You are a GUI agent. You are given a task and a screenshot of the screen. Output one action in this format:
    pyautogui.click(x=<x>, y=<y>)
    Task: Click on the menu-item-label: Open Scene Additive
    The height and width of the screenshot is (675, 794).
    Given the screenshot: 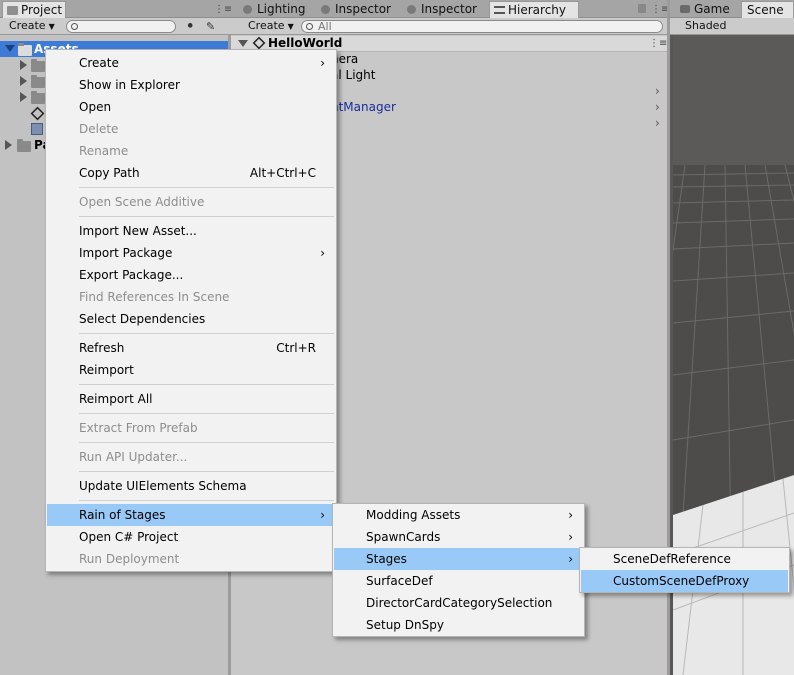 What is the action you would take?
    pyautogui.click(x=142, y=202)
    